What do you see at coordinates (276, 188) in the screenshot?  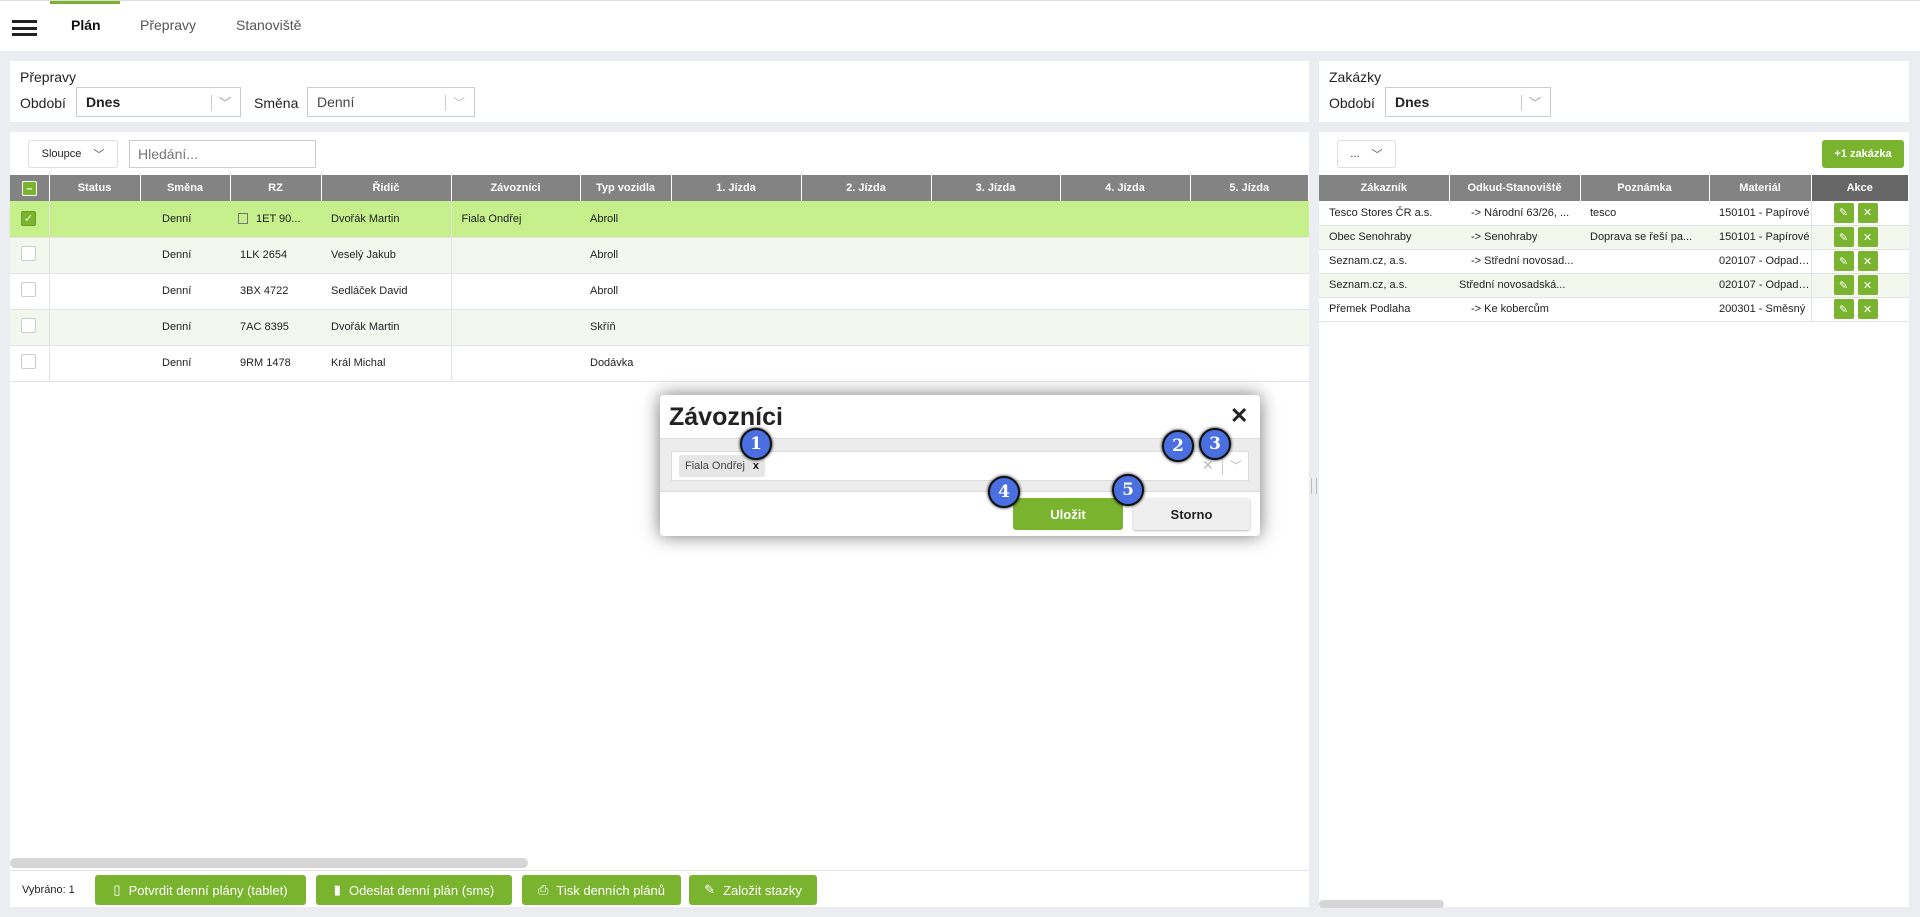 I see `col-rz: RZ` at bounding box center [276, 188].